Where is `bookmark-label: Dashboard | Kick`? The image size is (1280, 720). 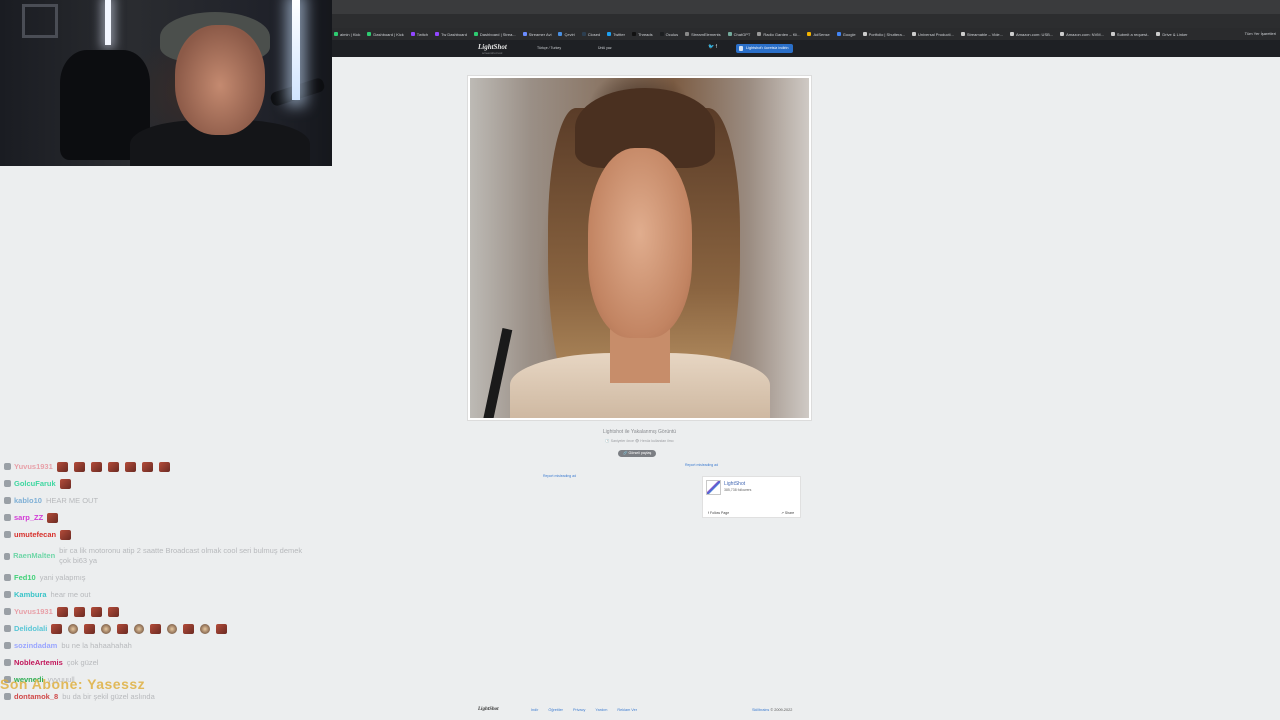 bookmark-label: Dashboard | Kick is located at coordinates (388, 34).